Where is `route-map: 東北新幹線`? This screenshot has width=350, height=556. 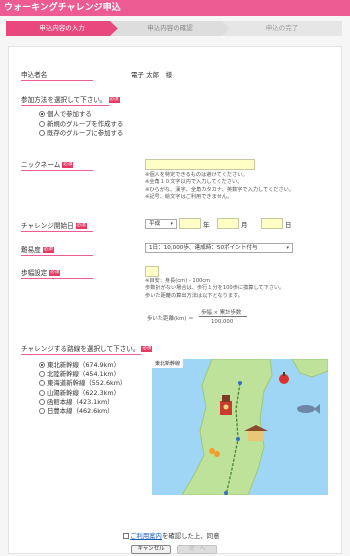
route-map: 東北新幹線 is located at coordinates (240, 427).